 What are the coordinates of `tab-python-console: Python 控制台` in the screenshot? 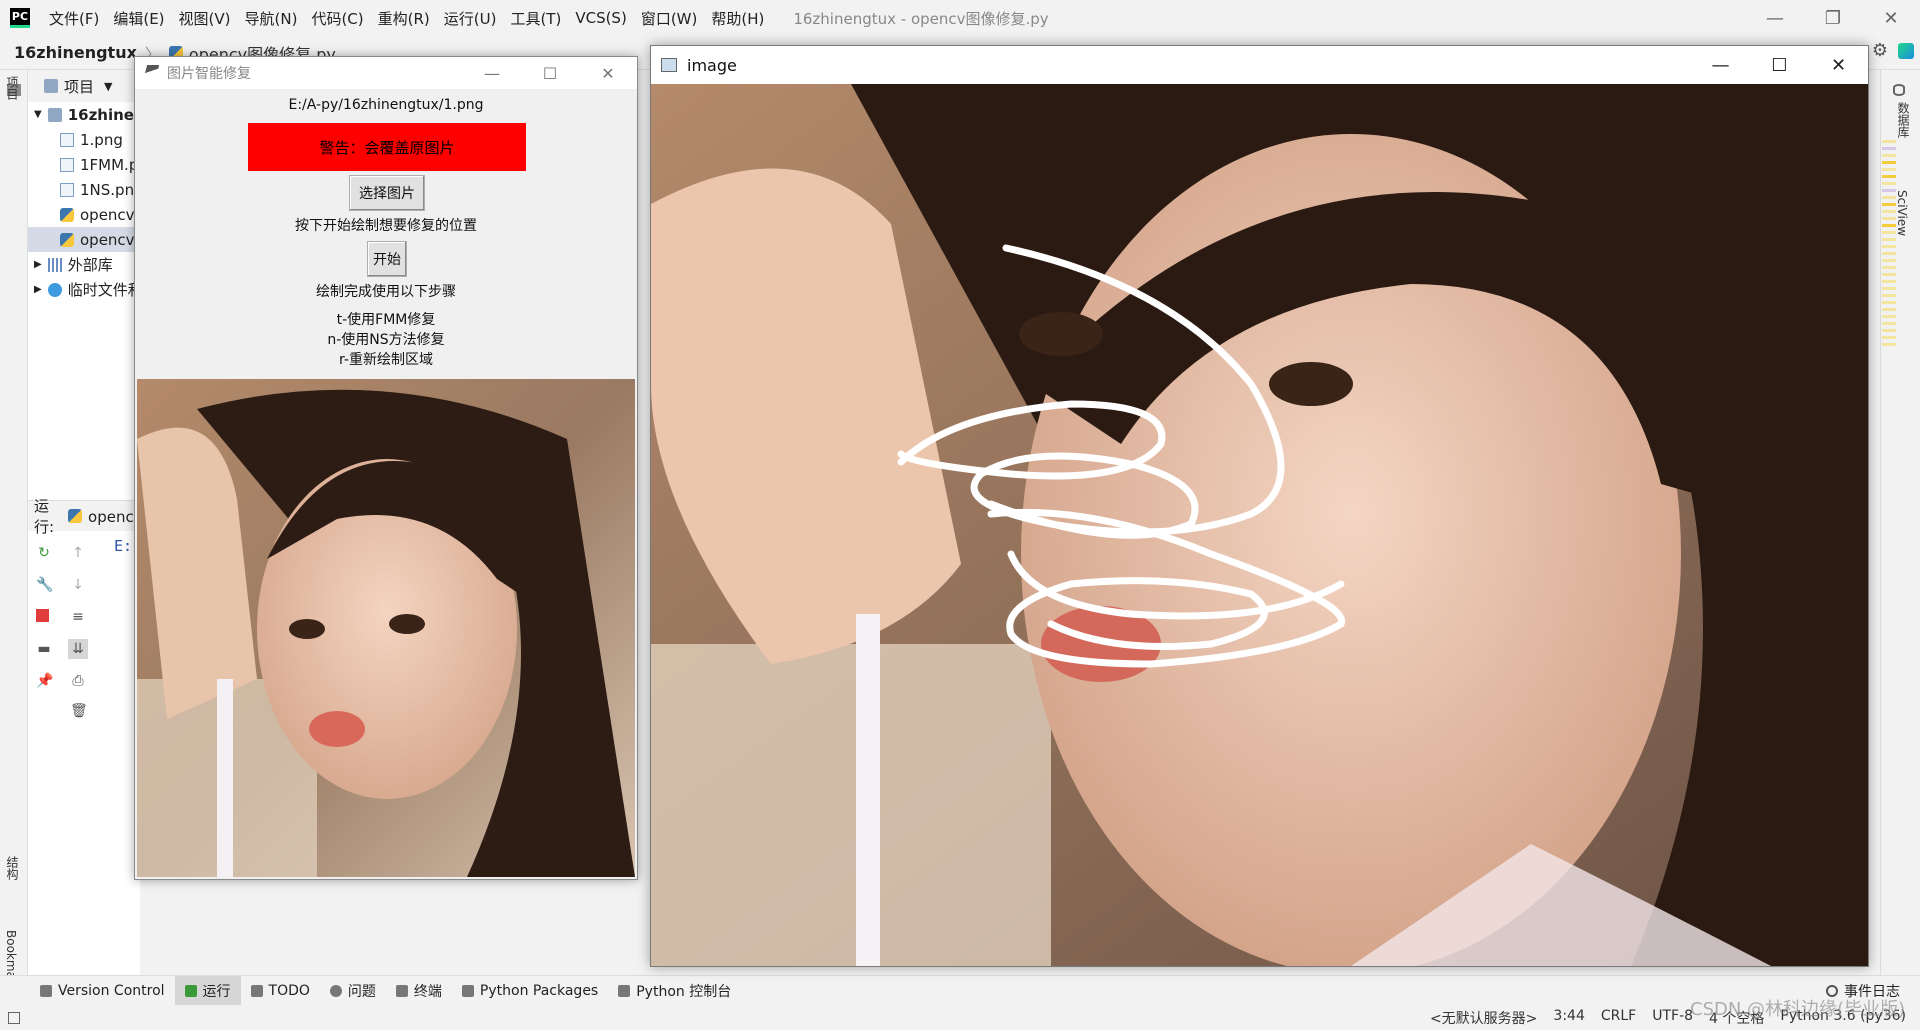 It's located at (674, 991).